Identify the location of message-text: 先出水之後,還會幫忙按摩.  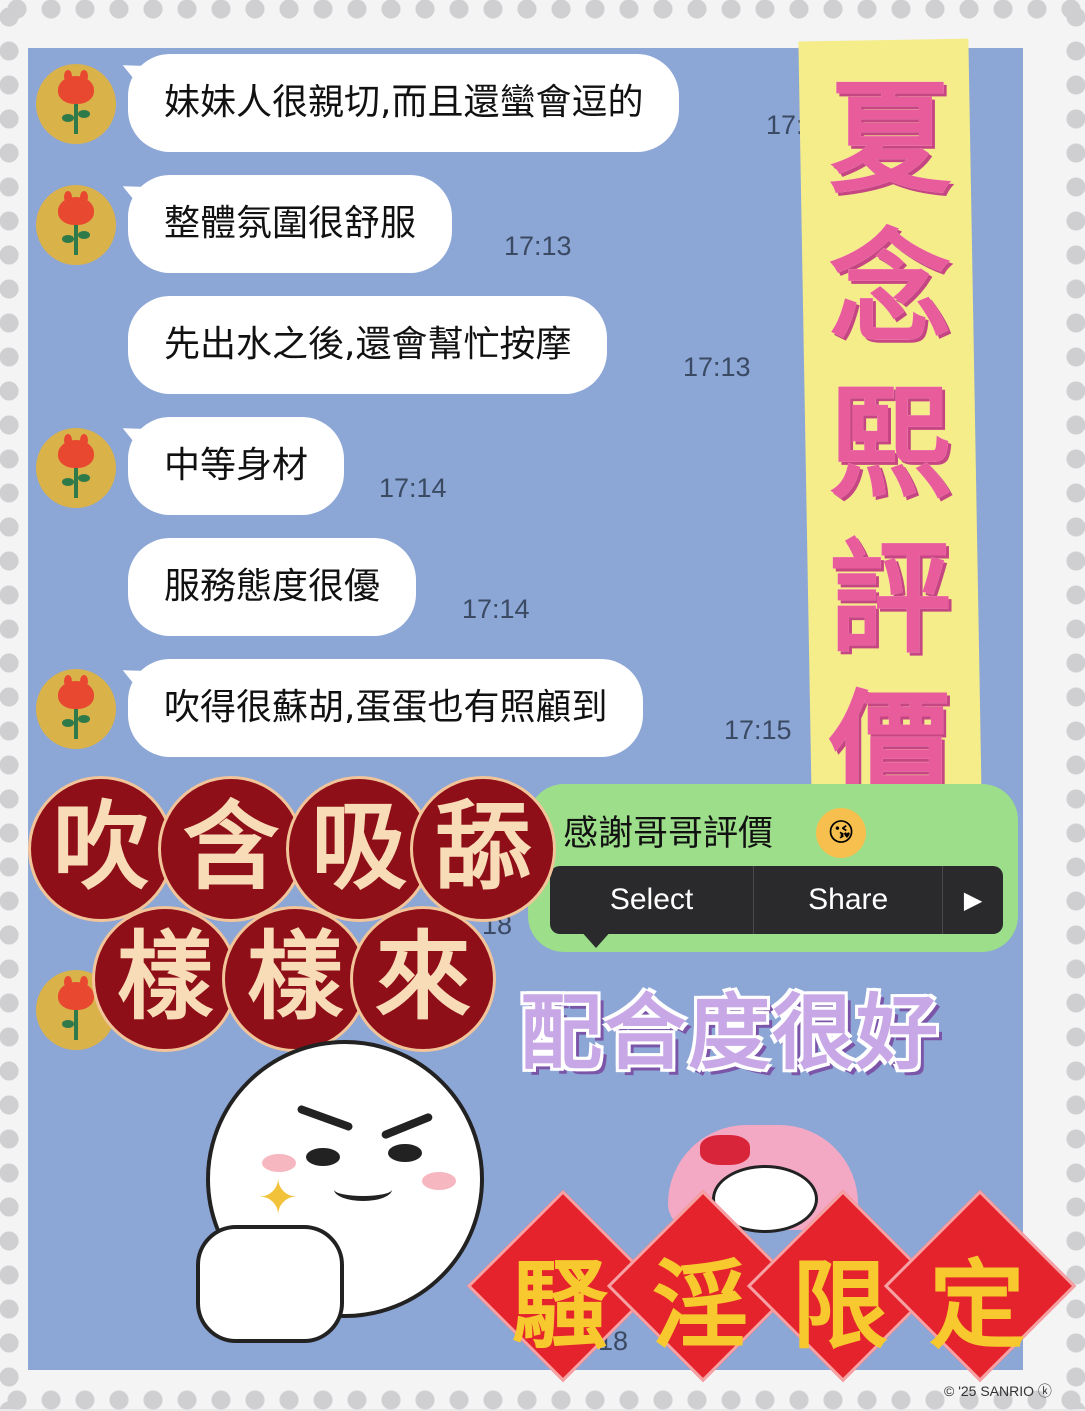
(368, 344).